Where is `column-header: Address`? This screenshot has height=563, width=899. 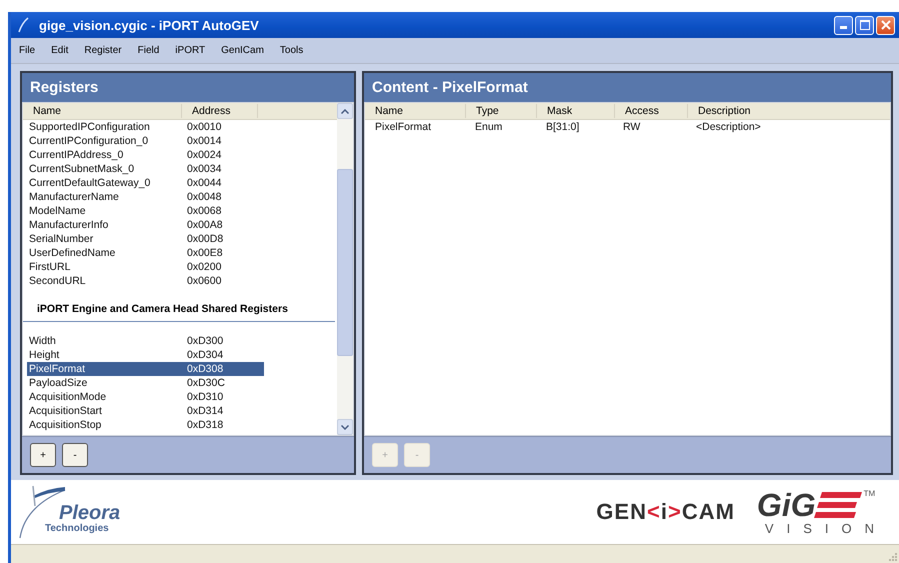
column-header: Address is located at coordinates (220, 111).